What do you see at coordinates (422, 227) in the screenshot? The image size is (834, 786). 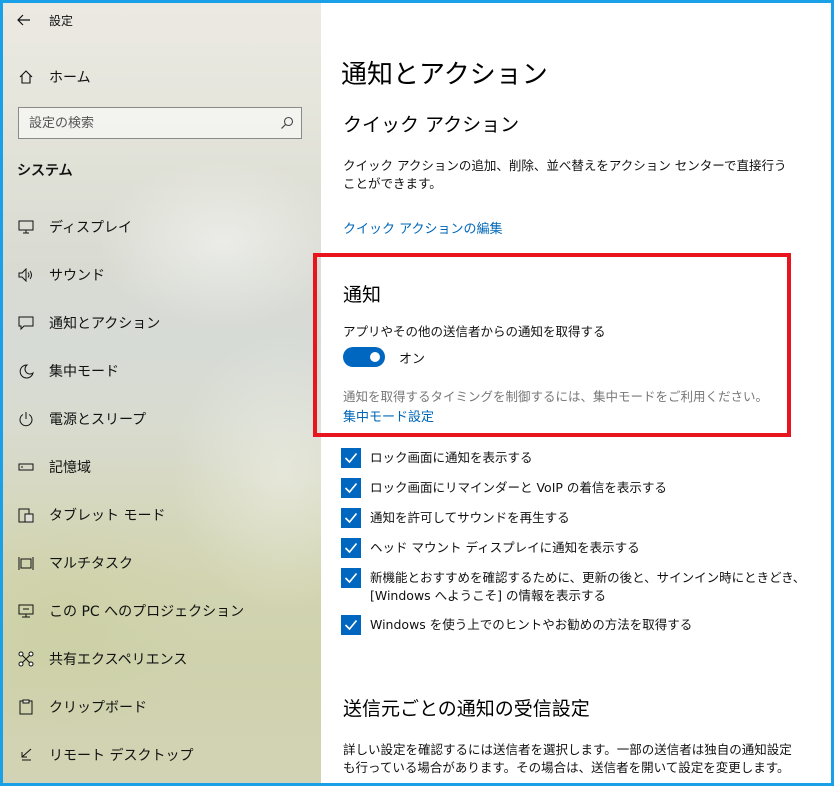 I see `edit-quick-actions-link: クイック アクションの編集` at bounding box center [422, 227].